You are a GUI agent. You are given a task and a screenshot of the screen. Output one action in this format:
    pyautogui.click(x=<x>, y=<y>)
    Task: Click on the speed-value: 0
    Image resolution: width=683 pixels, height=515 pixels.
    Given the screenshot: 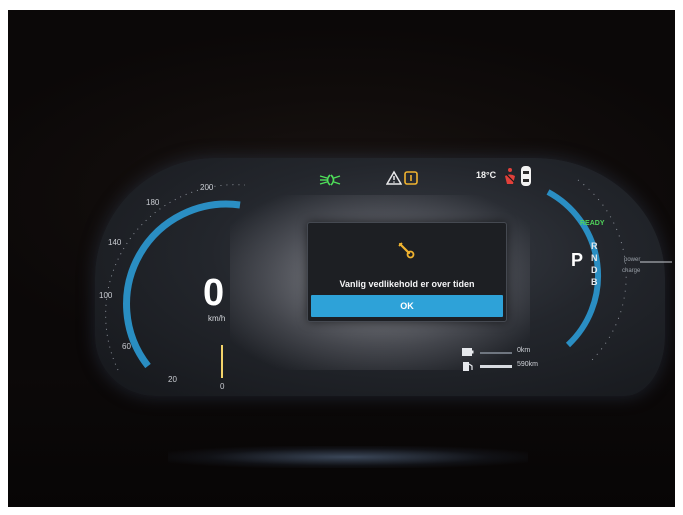 What is the action you would take?
    pyautogui.click(x=214, y=293)
    